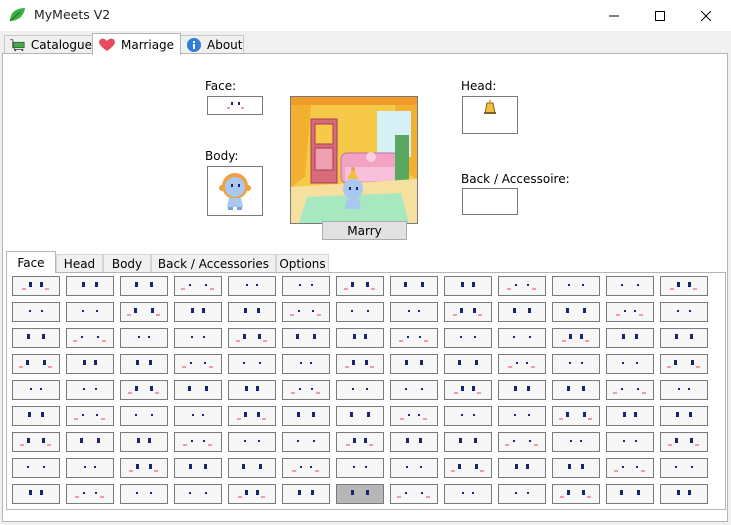 Image resolution: width=731 pixels, height=525 pixels. What do you see at coordinates (364, 230) in the screenshot?
I see `marry-button: Marry` at bounding box center [364, 230].